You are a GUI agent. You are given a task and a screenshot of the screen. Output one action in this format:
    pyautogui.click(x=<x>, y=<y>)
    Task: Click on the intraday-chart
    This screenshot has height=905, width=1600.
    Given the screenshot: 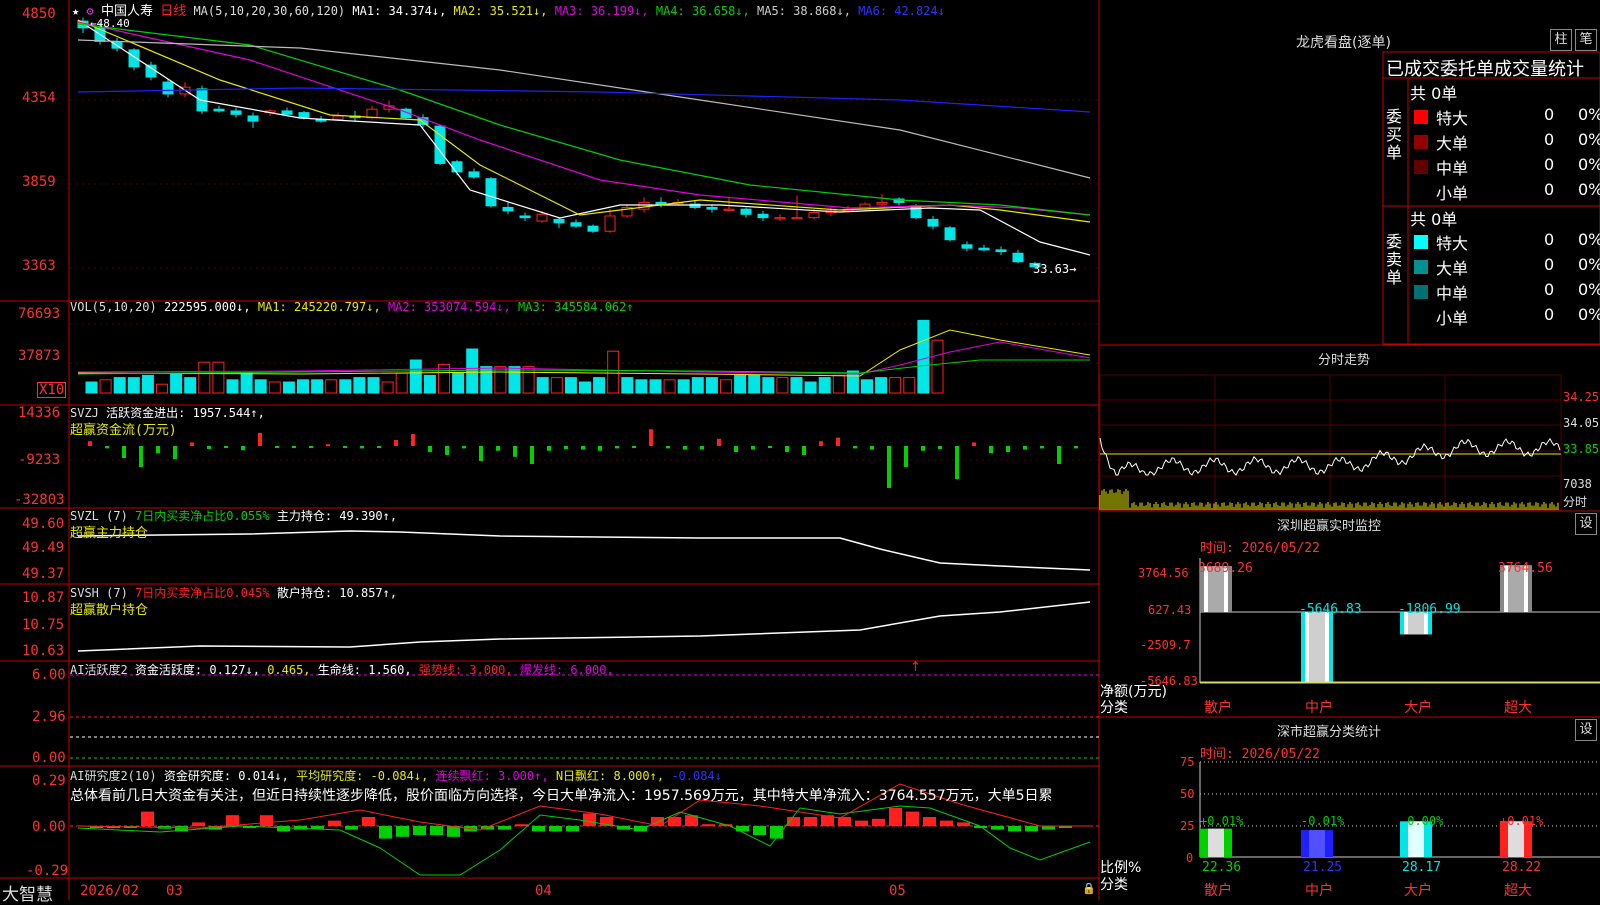 What is the action you would take?
    pyautogui.click(x=1330, y=442)
    